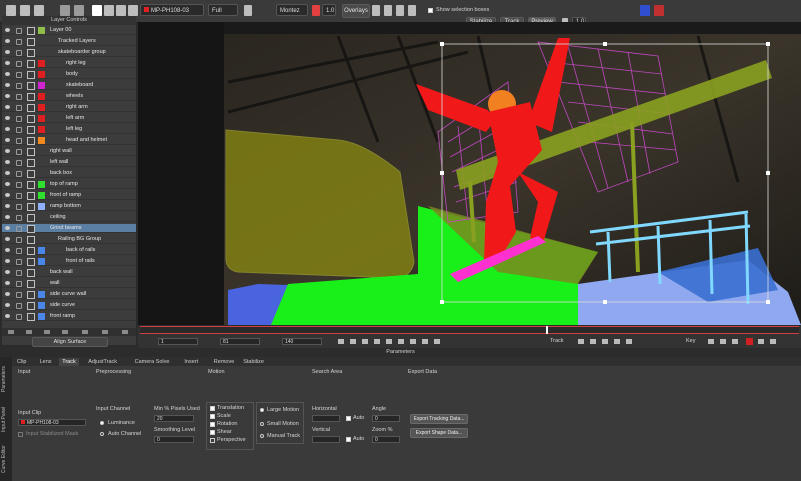 Image resolution: width=801 pixels, height=481 pixels. What do you see at coordinates (69, 217) in the screenshot?
I see `layer-row: ceiling` at bounding box center [69, 217].